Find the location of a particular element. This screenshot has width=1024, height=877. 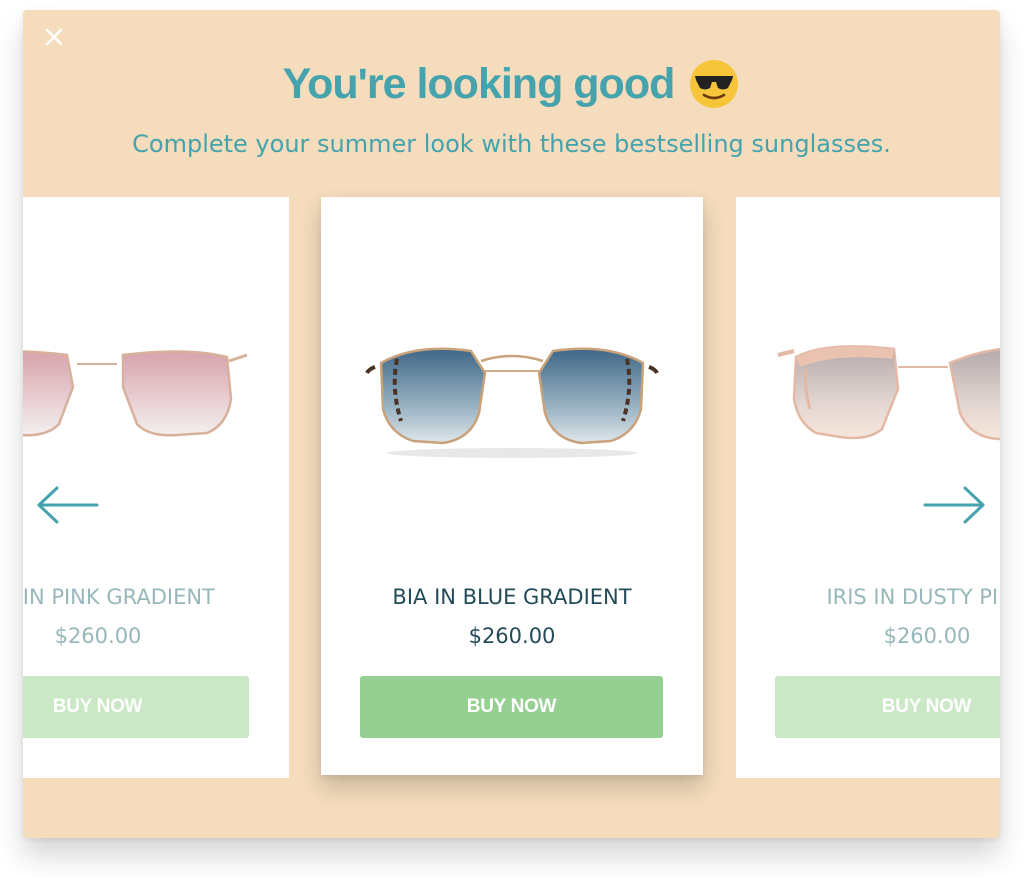

modal-title-text: You're looking good is located at coordinates (479, 83).